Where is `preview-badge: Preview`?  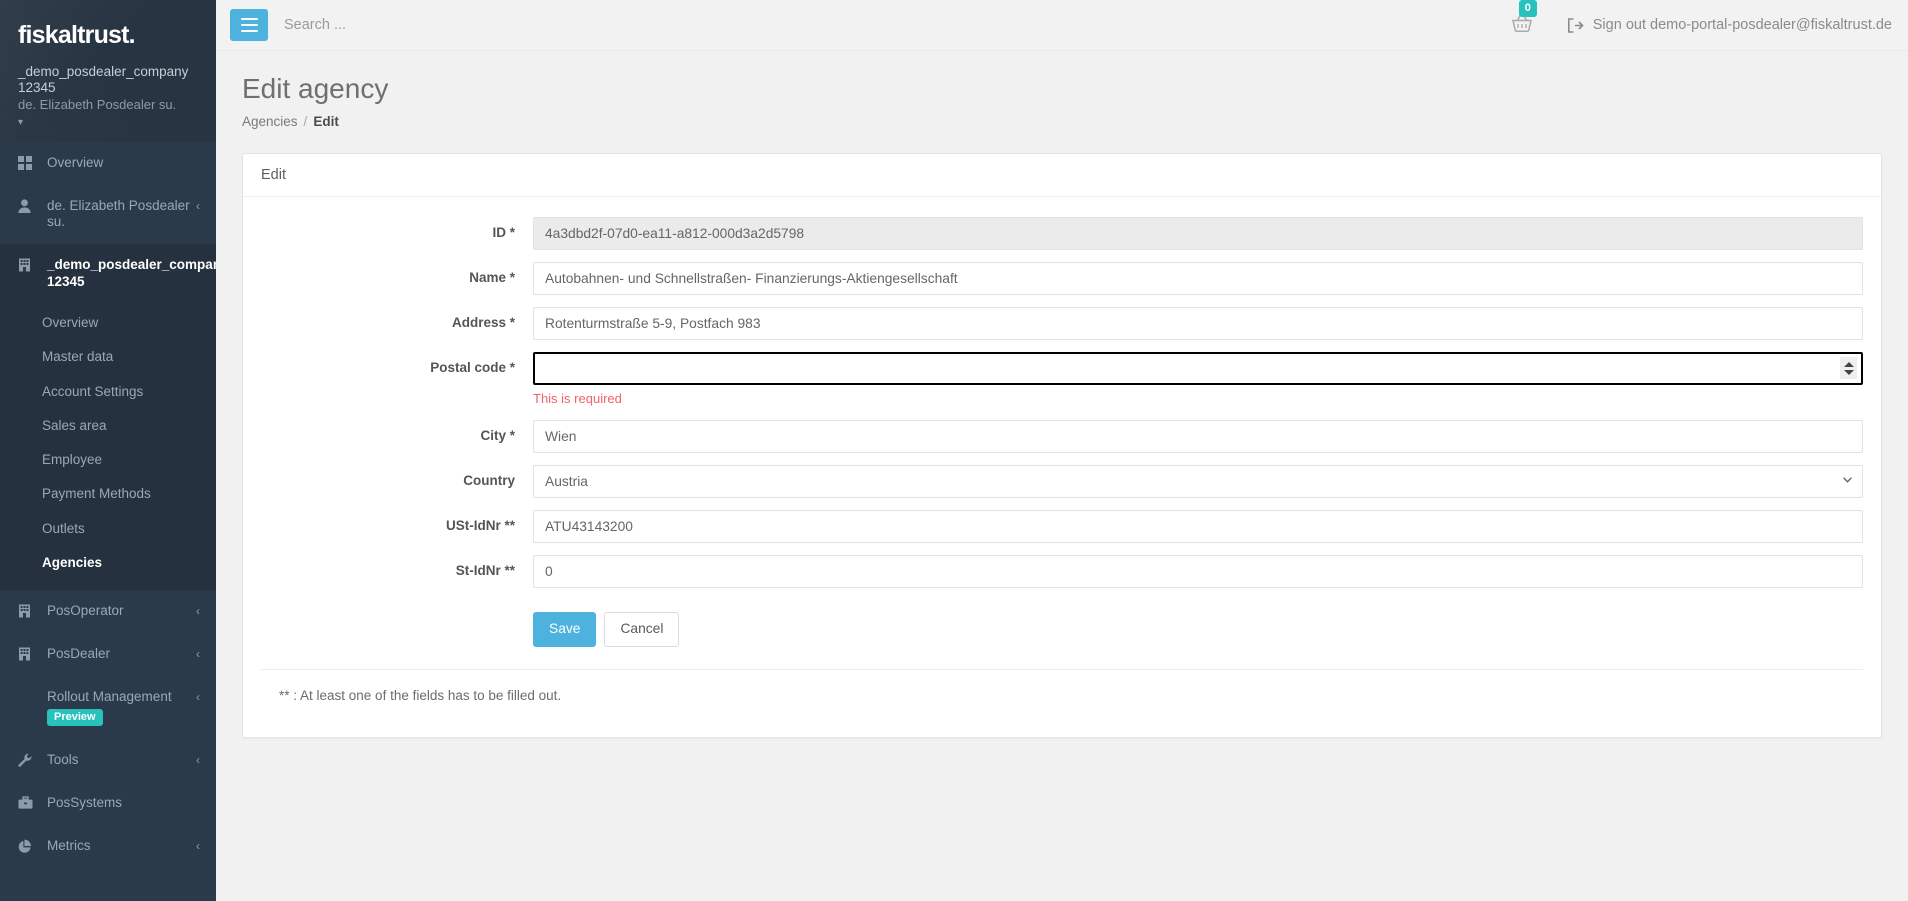
preview-badge: Preview is located at coordinates (75, 717).